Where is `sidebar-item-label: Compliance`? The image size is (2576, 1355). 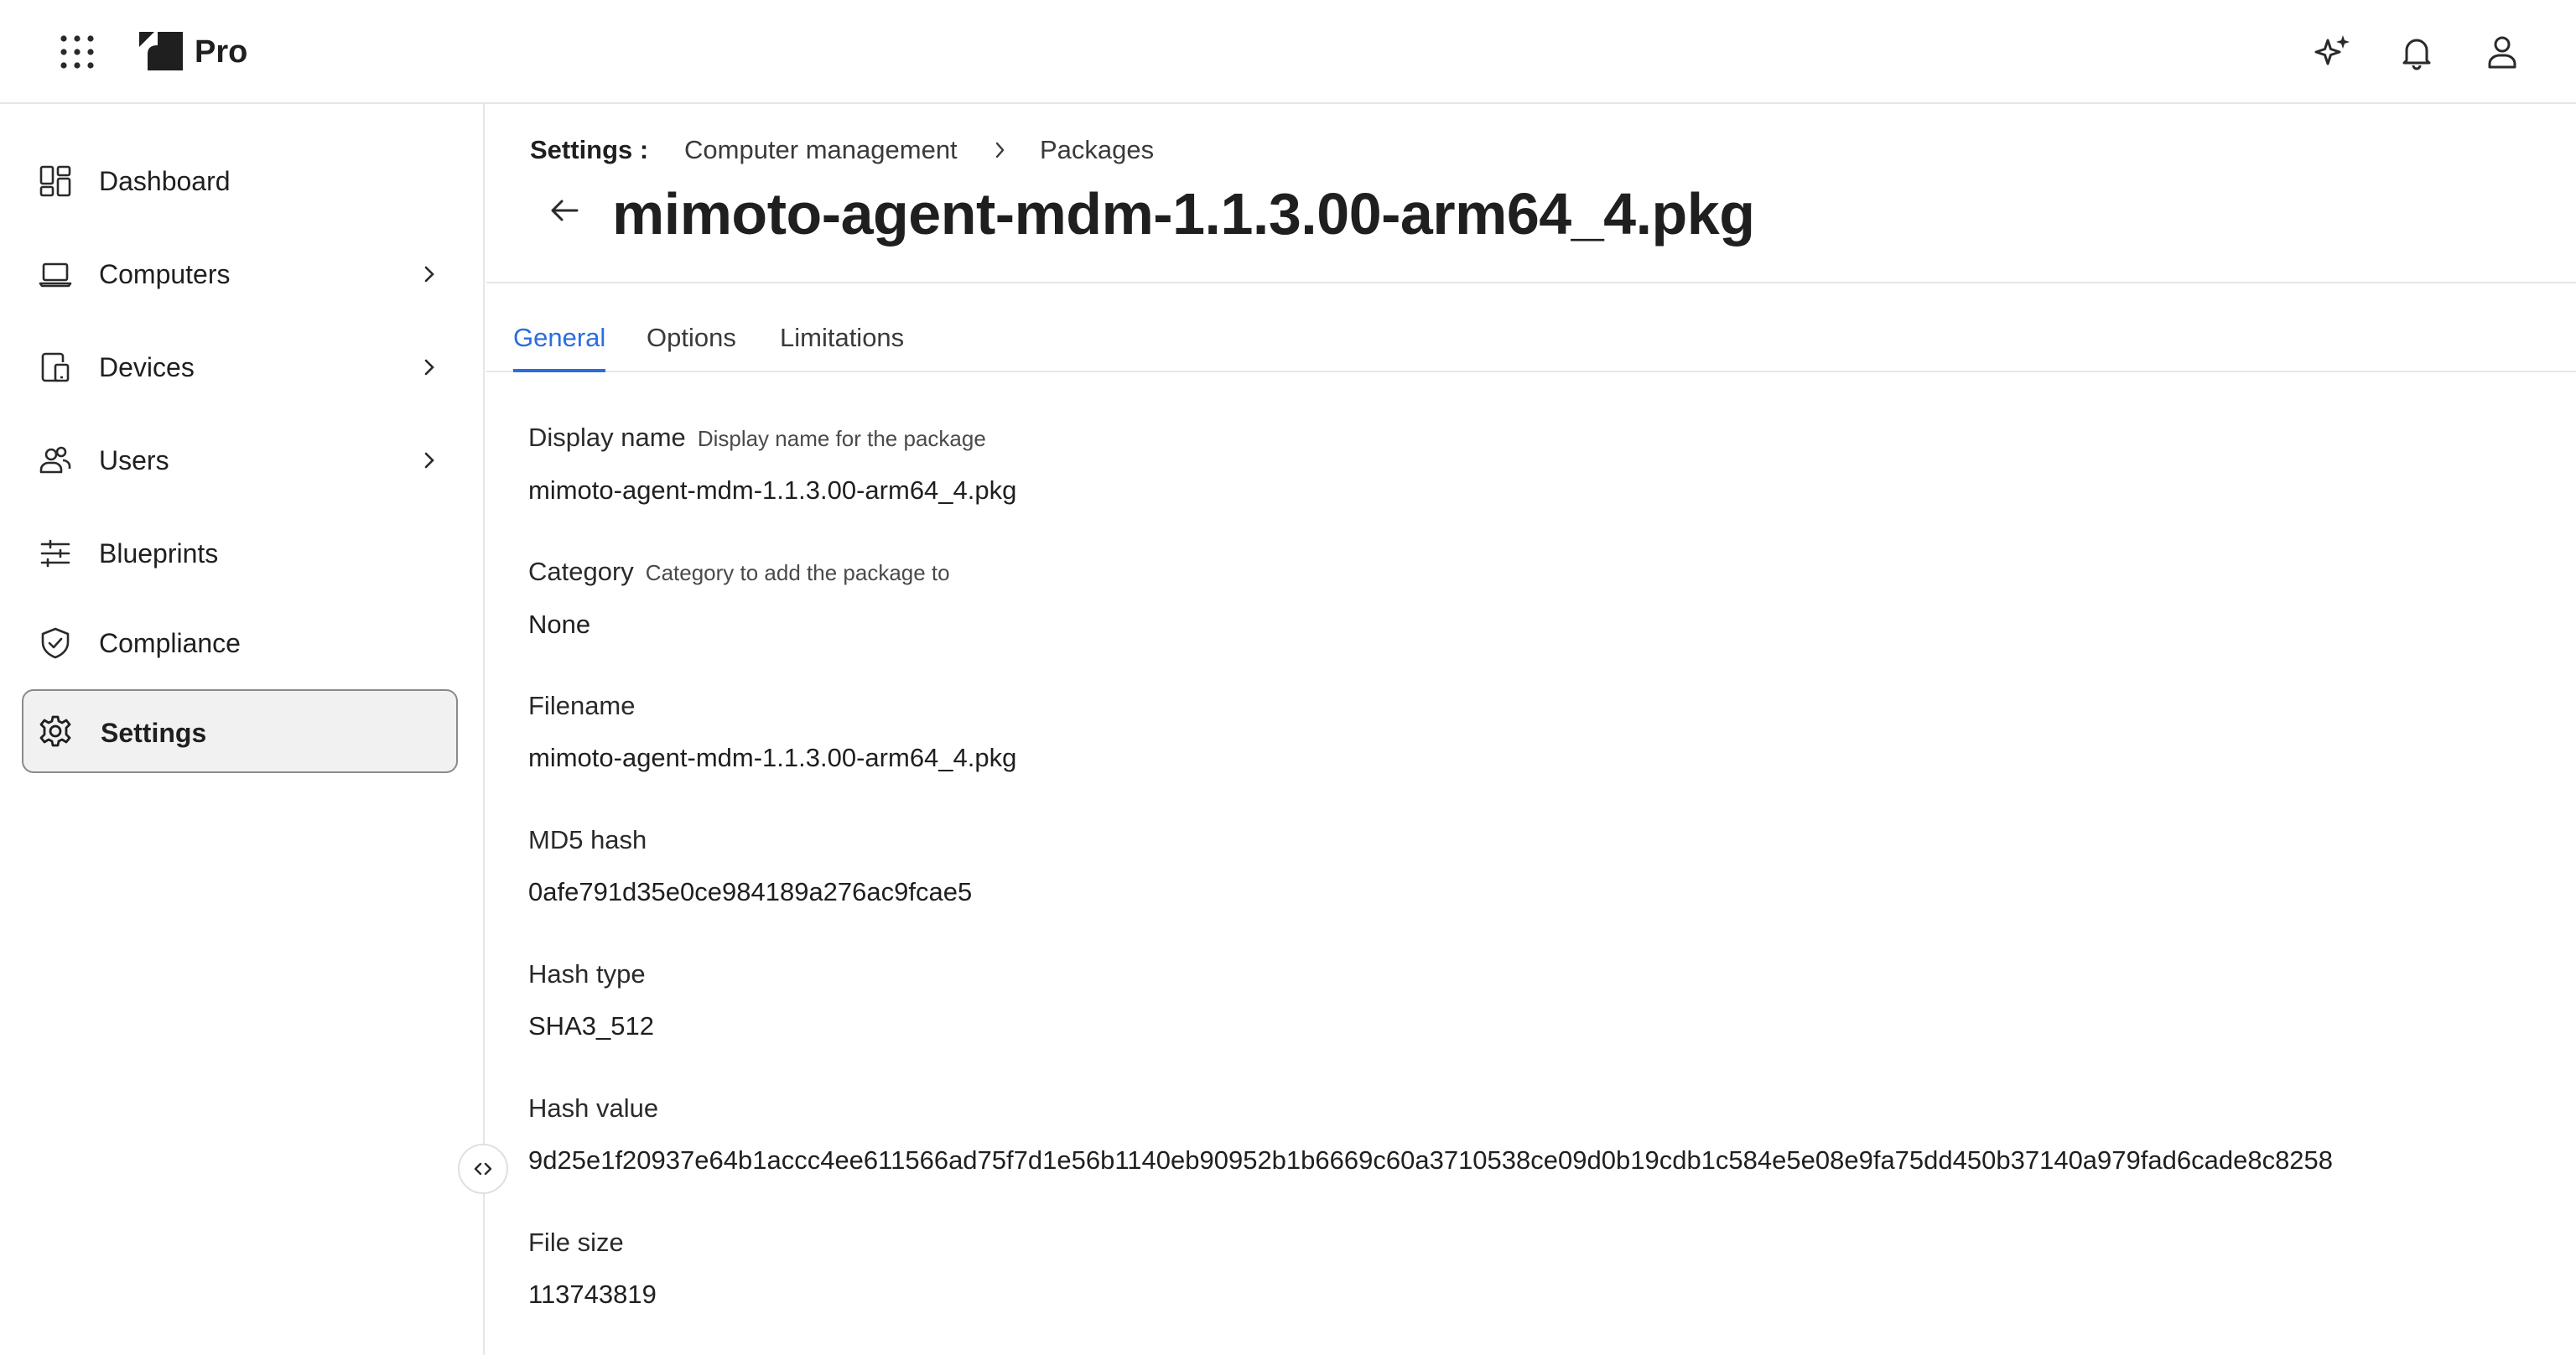 sidebar-item-label: Compliance is located at coordinates (170, 643).